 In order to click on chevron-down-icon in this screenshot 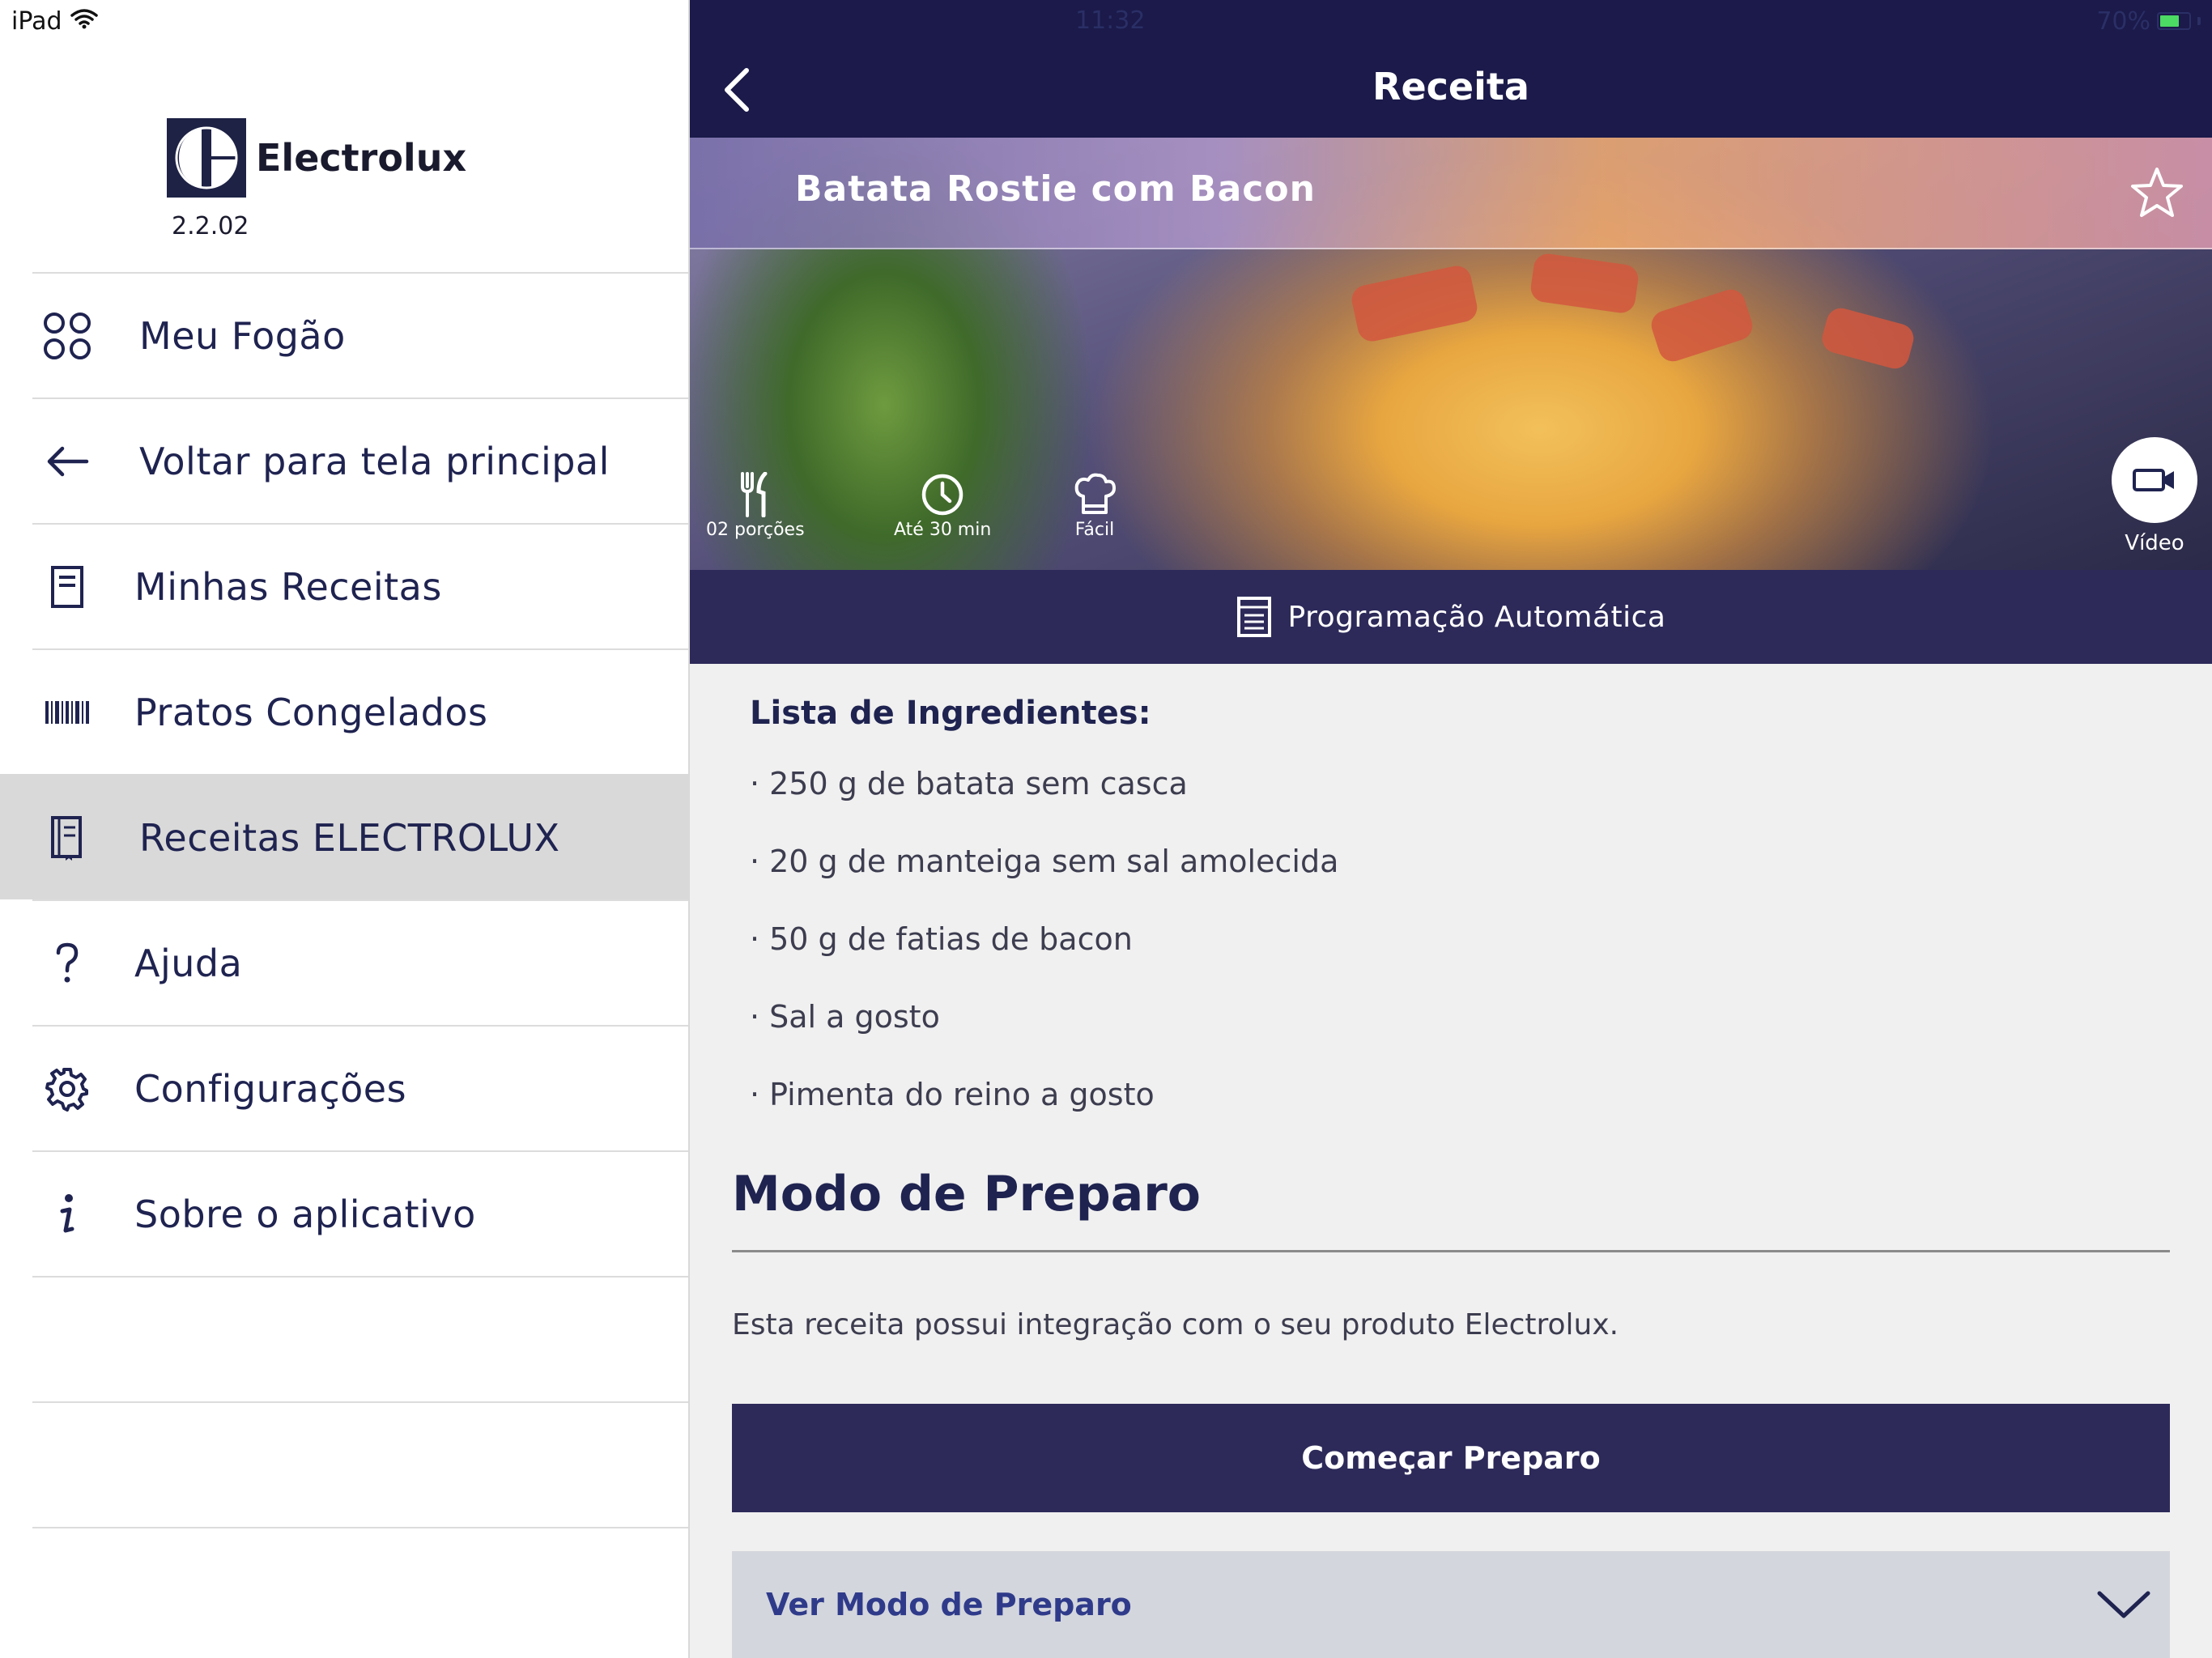, I will do `click(2123, 1604)`.